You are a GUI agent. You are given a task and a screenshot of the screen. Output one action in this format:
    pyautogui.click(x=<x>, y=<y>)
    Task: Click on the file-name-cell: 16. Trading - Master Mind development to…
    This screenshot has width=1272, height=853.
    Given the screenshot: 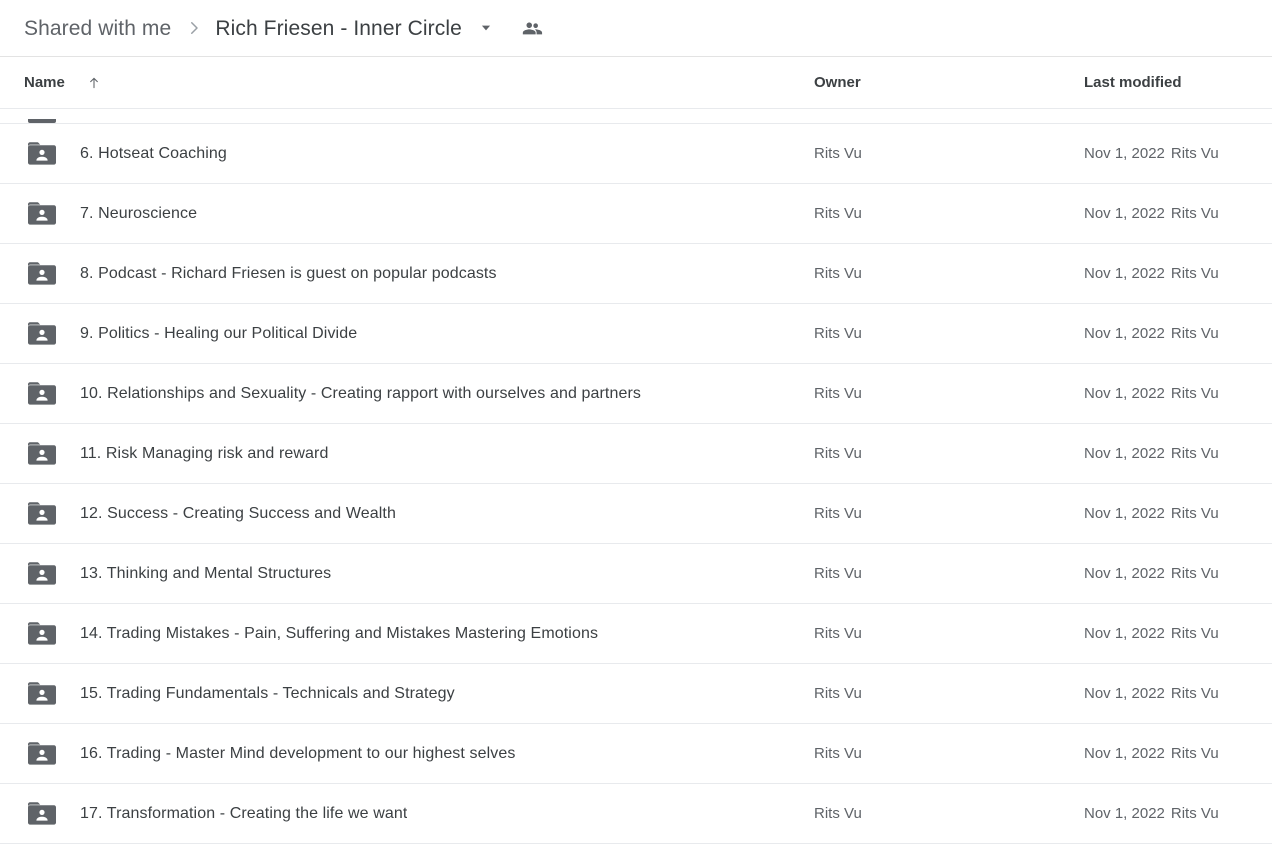 What is the action you would take?
    pyautogui.click(x=419, y=753)
    